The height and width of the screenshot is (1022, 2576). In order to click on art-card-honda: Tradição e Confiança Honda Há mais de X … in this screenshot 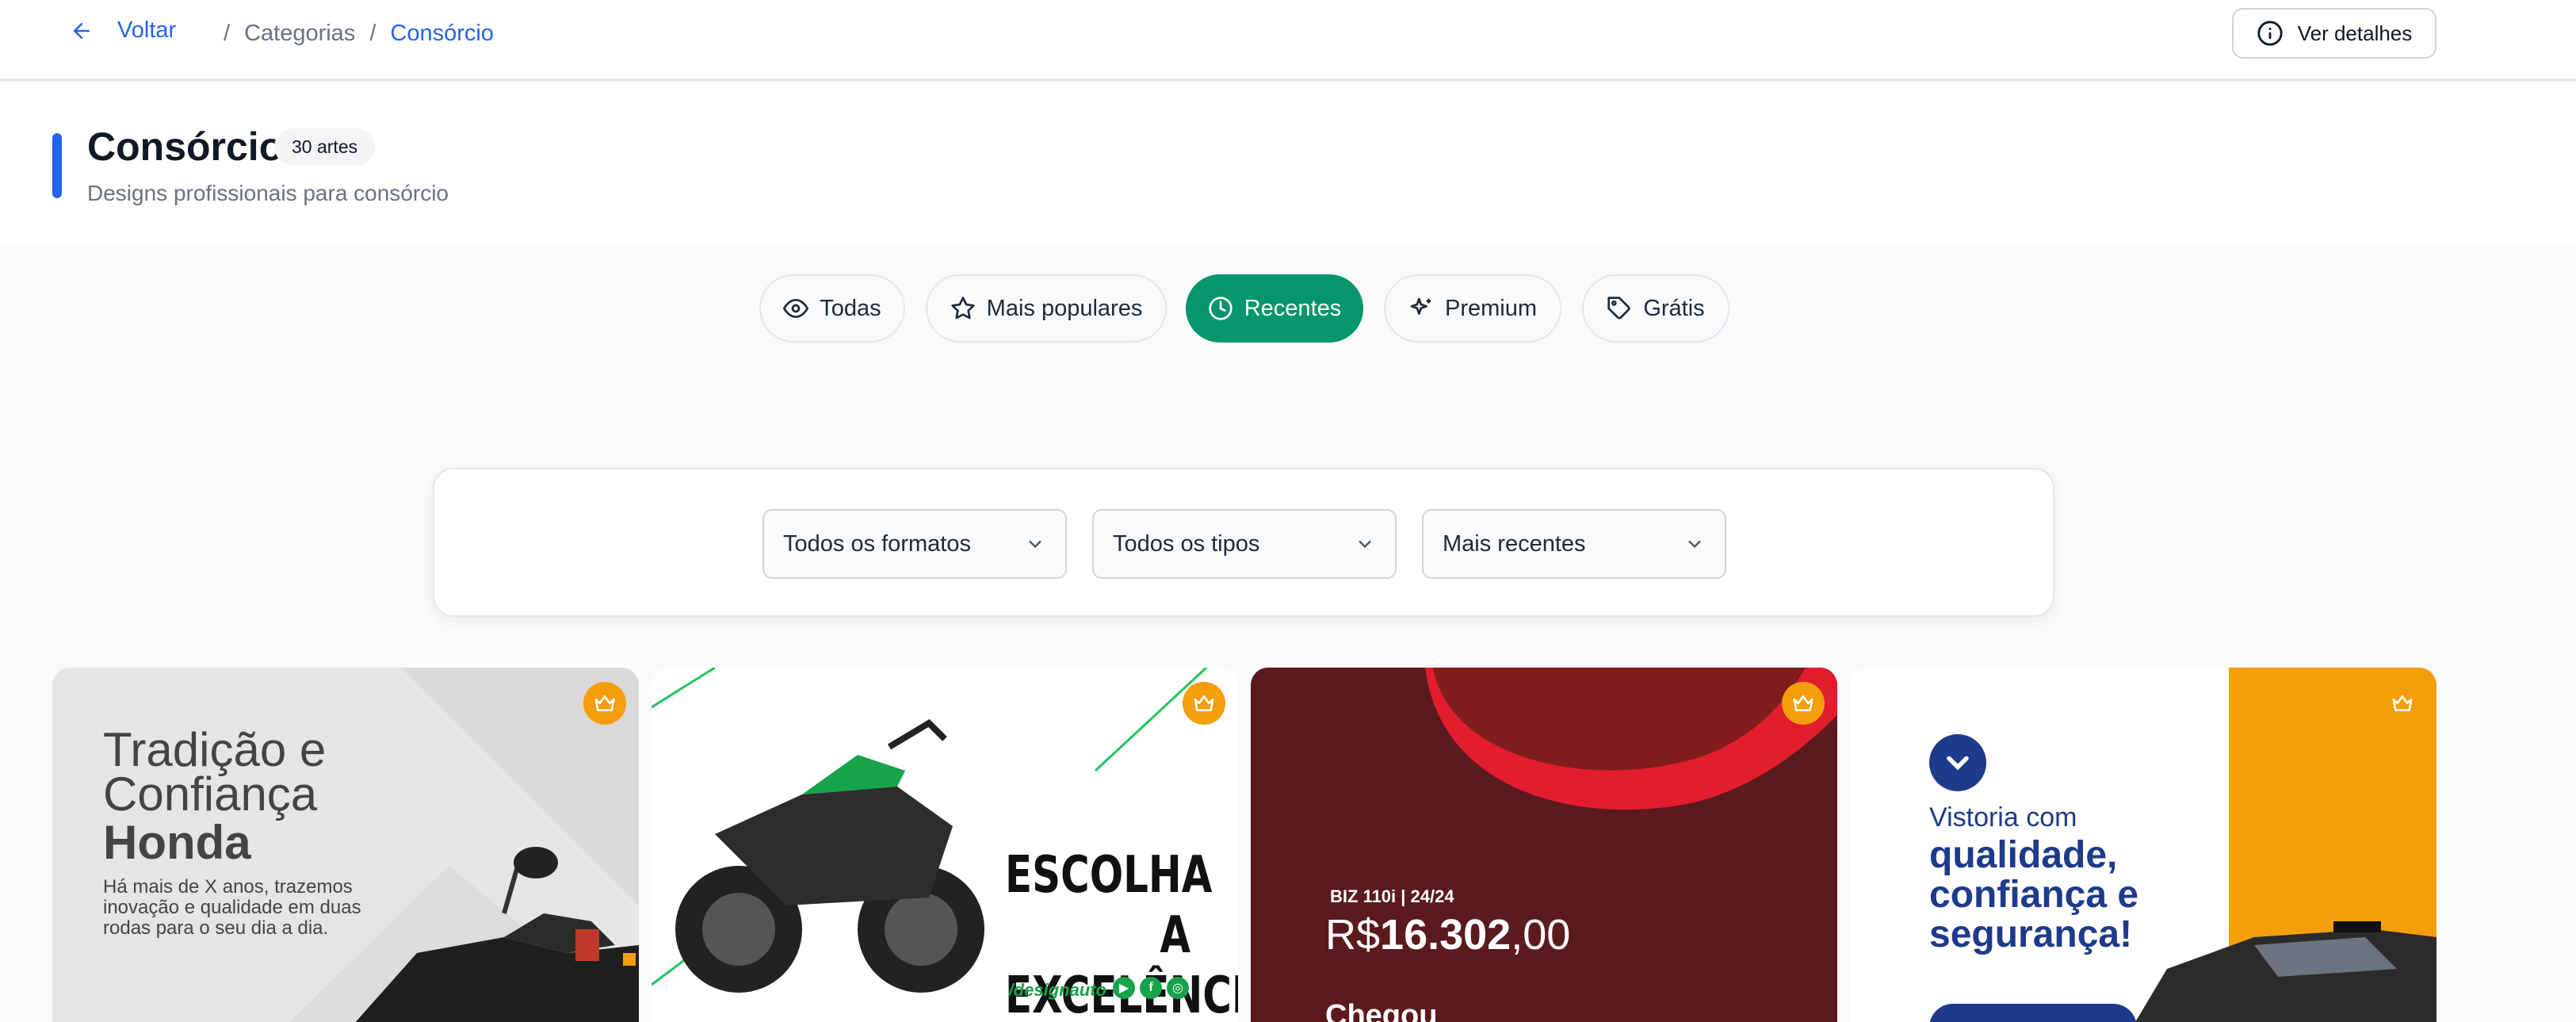, I will do `click(345, 845)`.